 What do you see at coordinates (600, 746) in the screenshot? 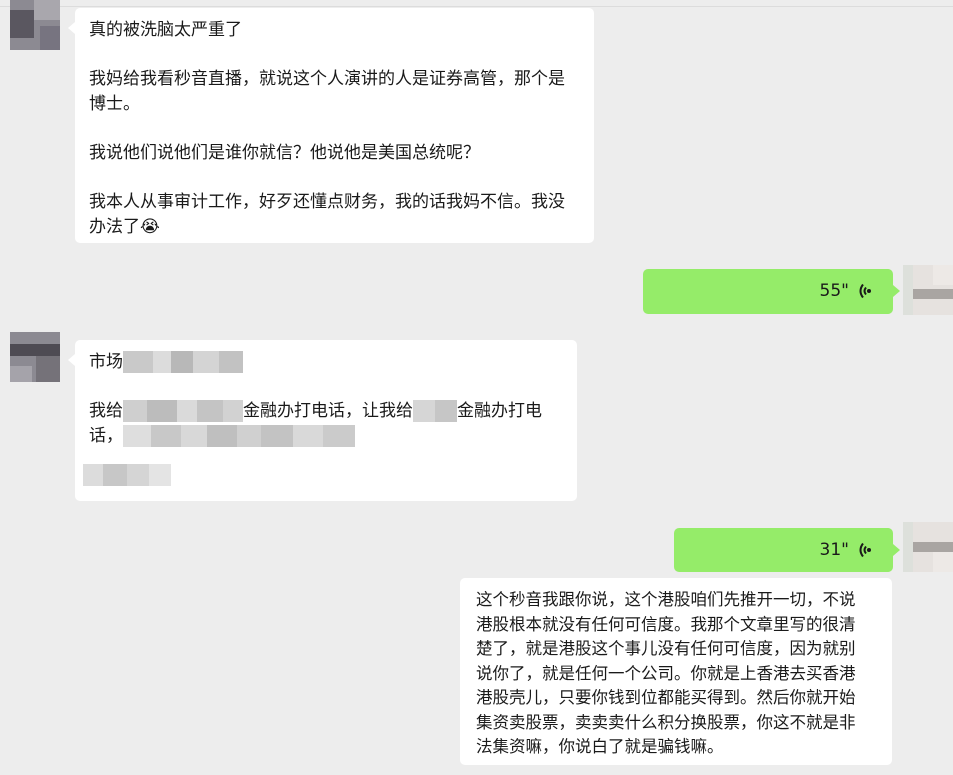
I see `message-line: 法集资嘛，你说白了就是骗钱嘛。` at bounding box center [600, 746].